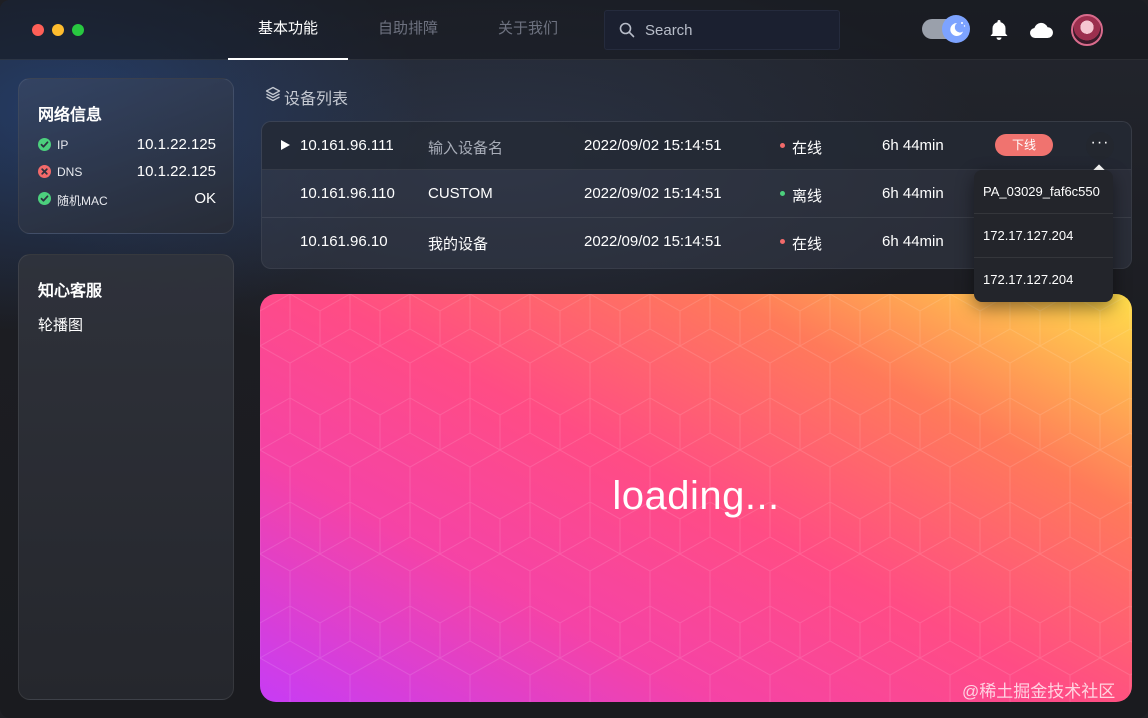  Describe the element at coordinates (740, 30) in the screenshot. I see `search-input` at that location.